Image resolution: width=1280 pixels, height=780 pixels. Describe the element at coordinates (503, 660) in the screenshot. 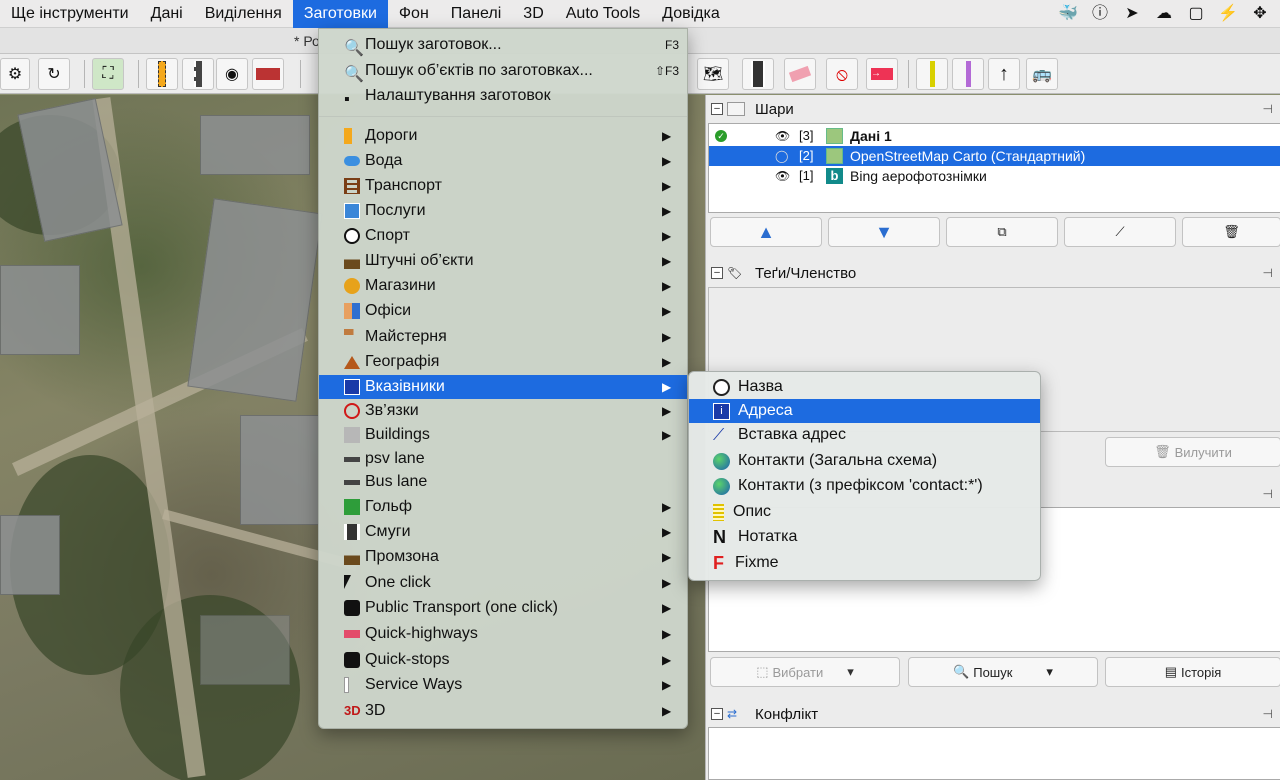

I see `menu-item-preset-group: Quick-stops ▶` at that location.